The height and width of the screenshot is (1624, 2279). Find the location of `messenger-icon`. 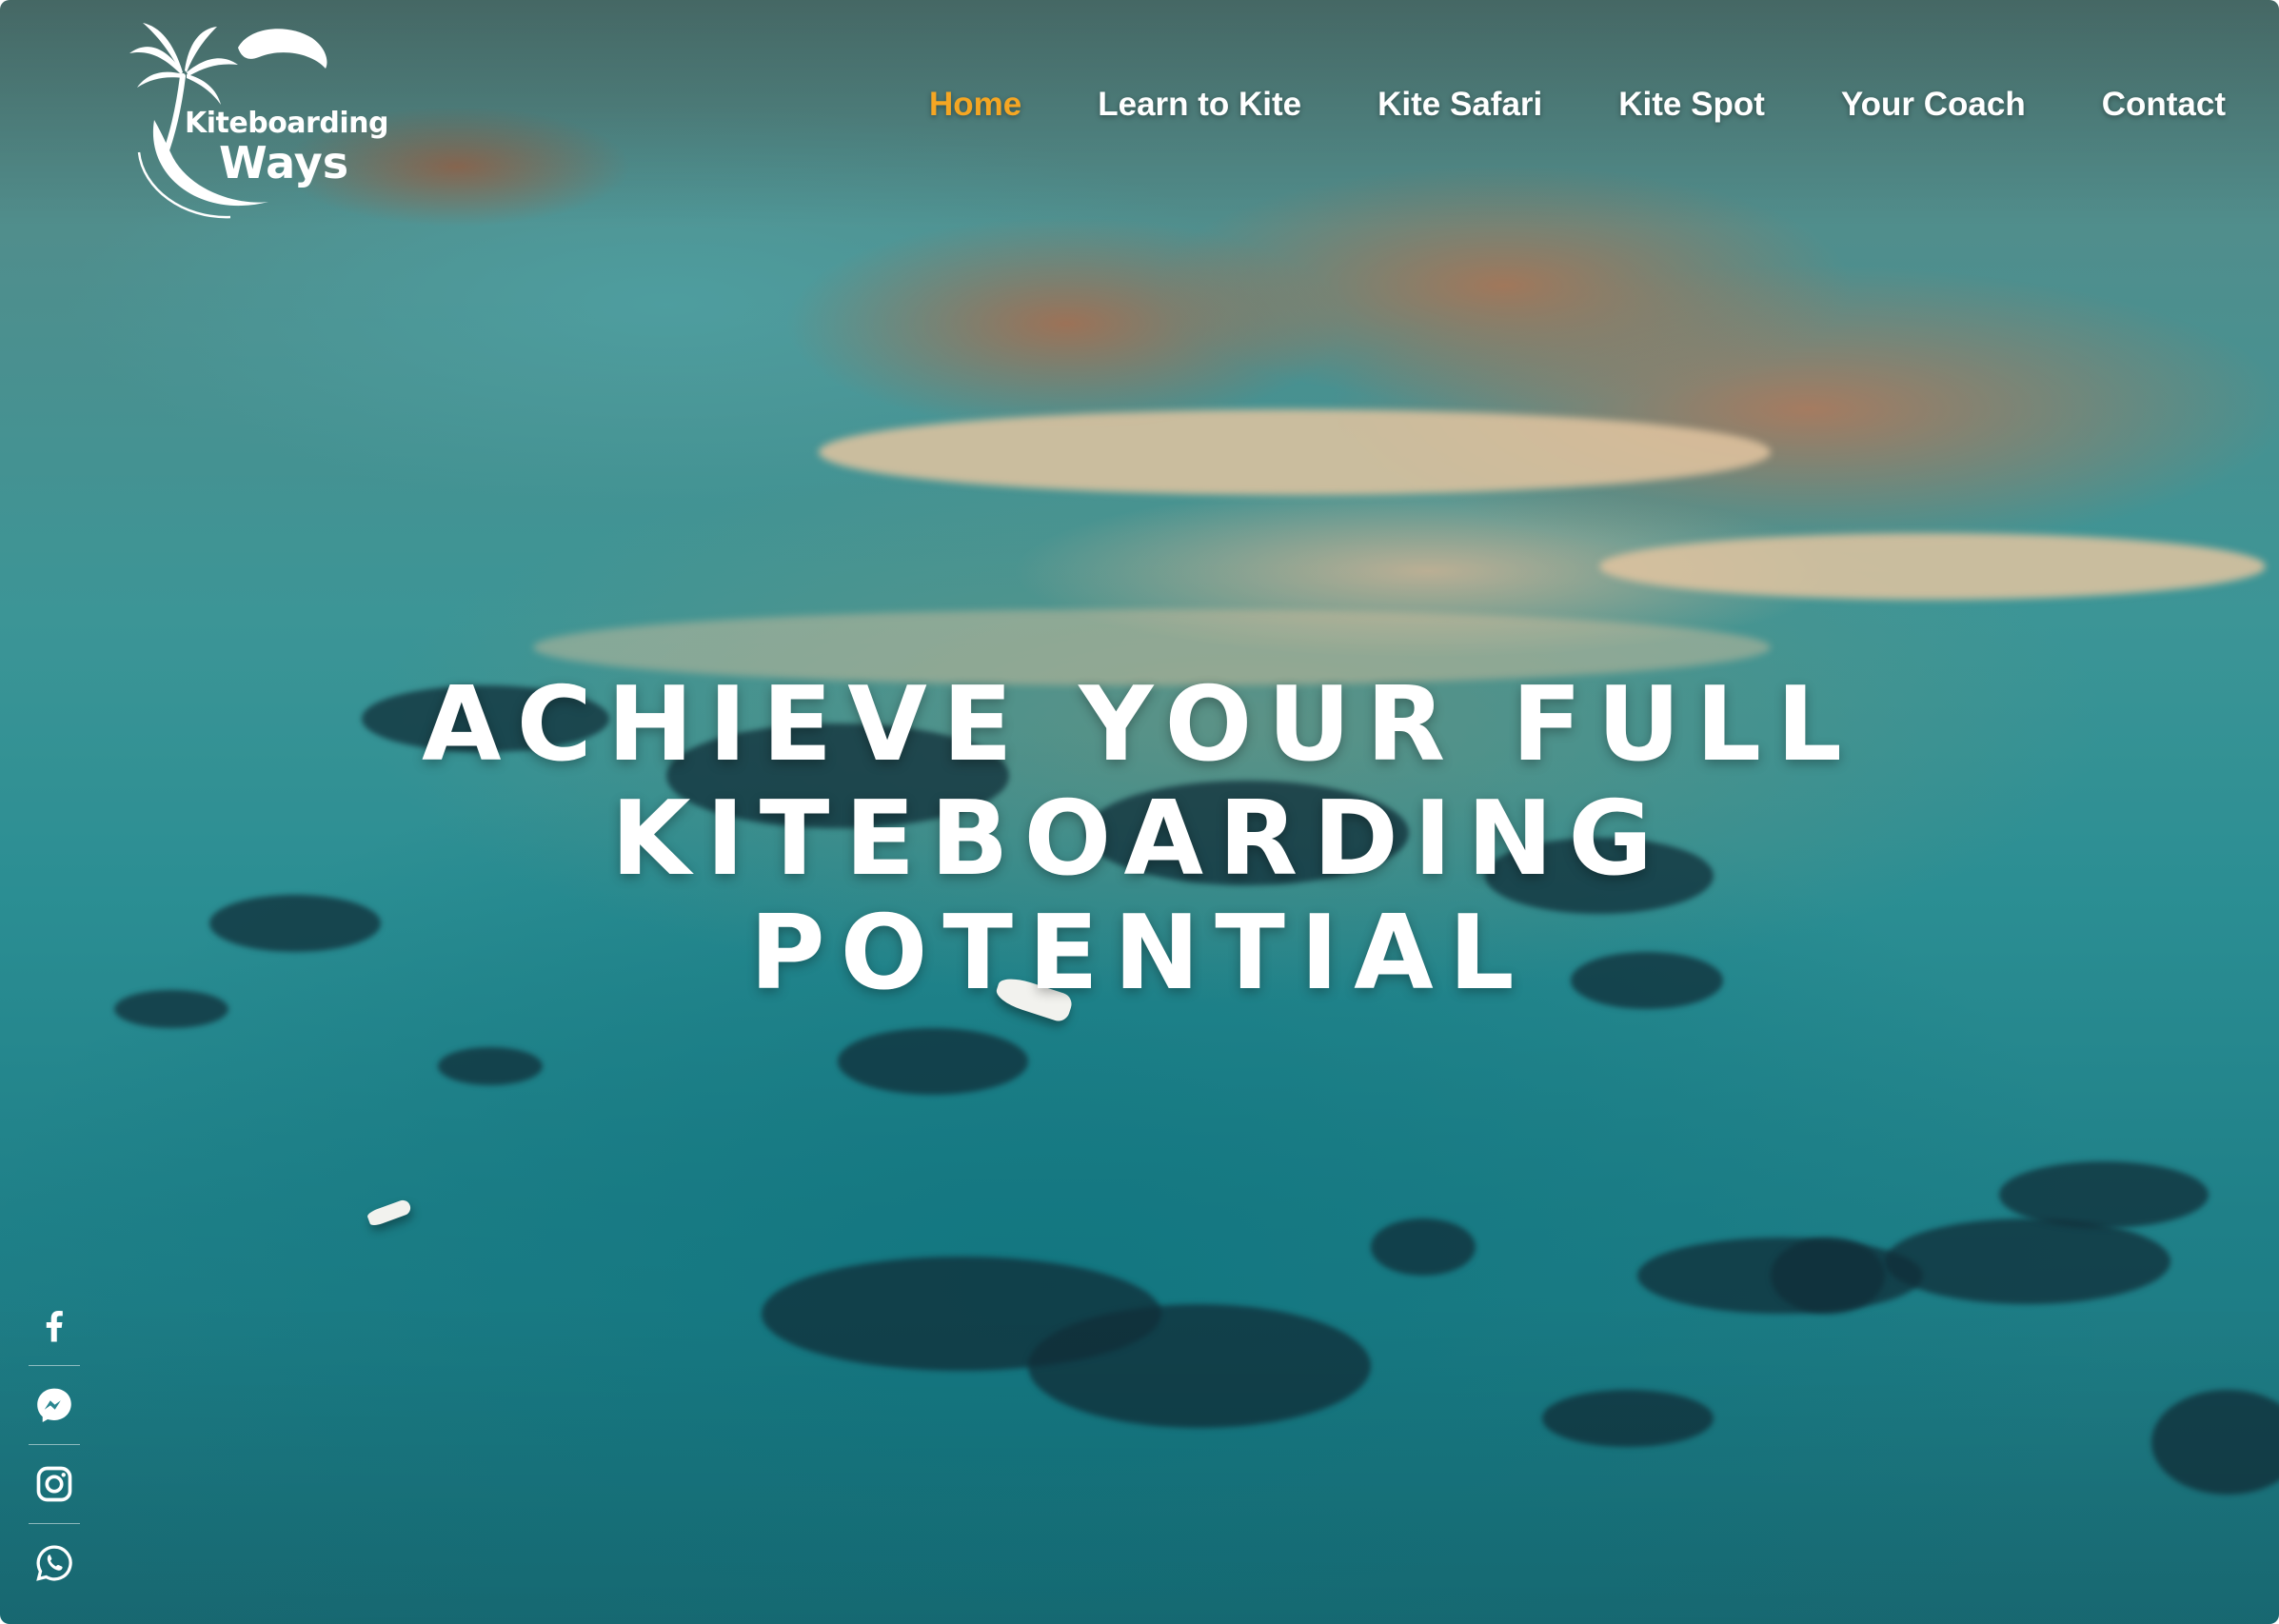

messenger-icon is located at coordinates (54, 1405).